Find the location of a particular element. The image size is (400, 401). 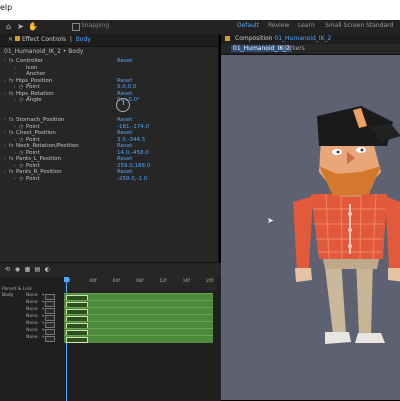

angle-dial is located at coordinates (123, 105).